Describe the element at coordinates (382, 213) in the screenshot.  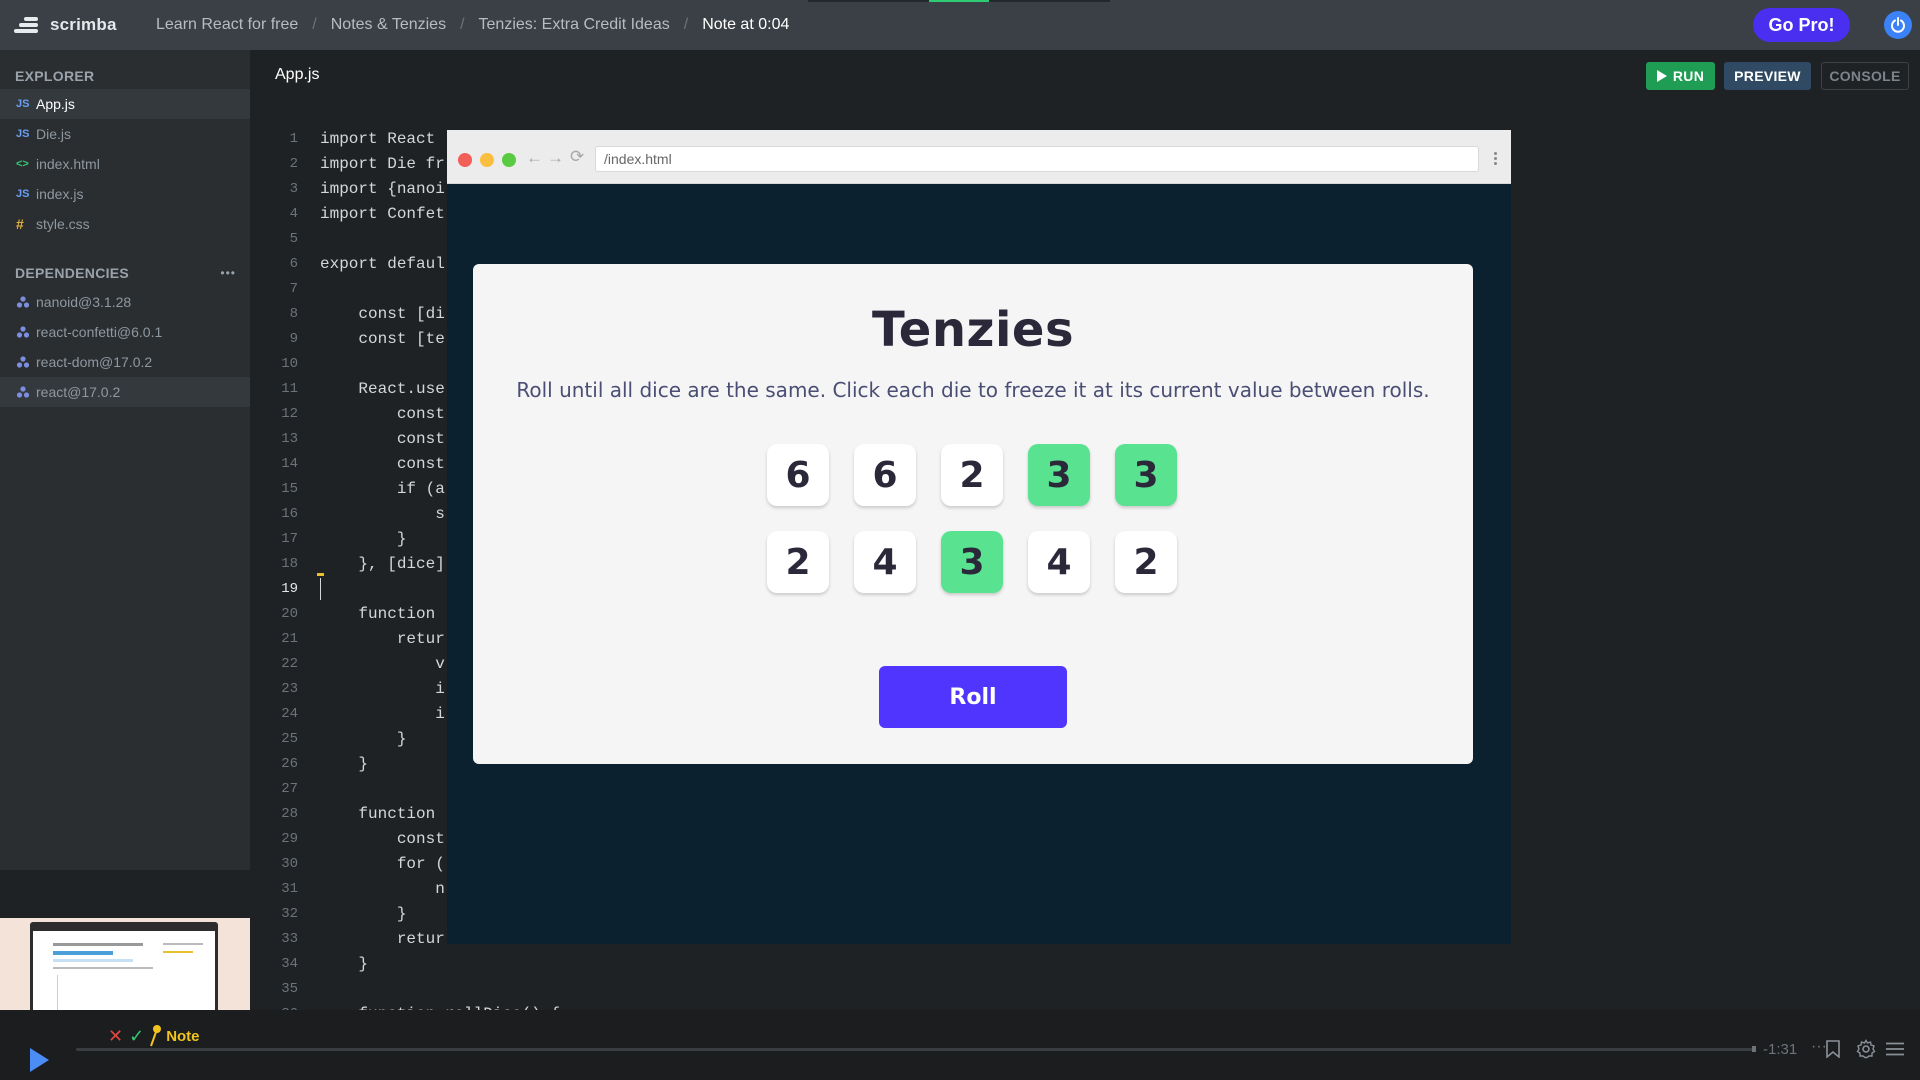
I see `code-text: import Confet` at that location.